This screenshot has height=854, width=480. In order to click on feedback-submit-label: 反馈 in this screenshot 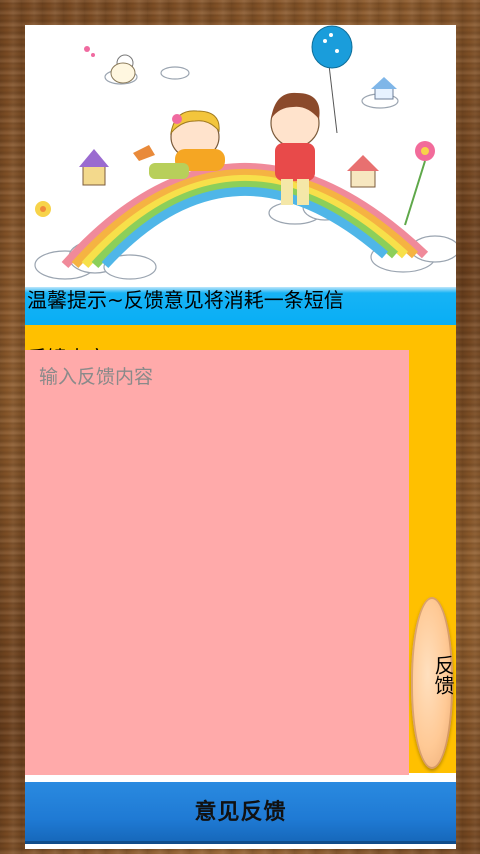, I will do `click(442, 675)`.